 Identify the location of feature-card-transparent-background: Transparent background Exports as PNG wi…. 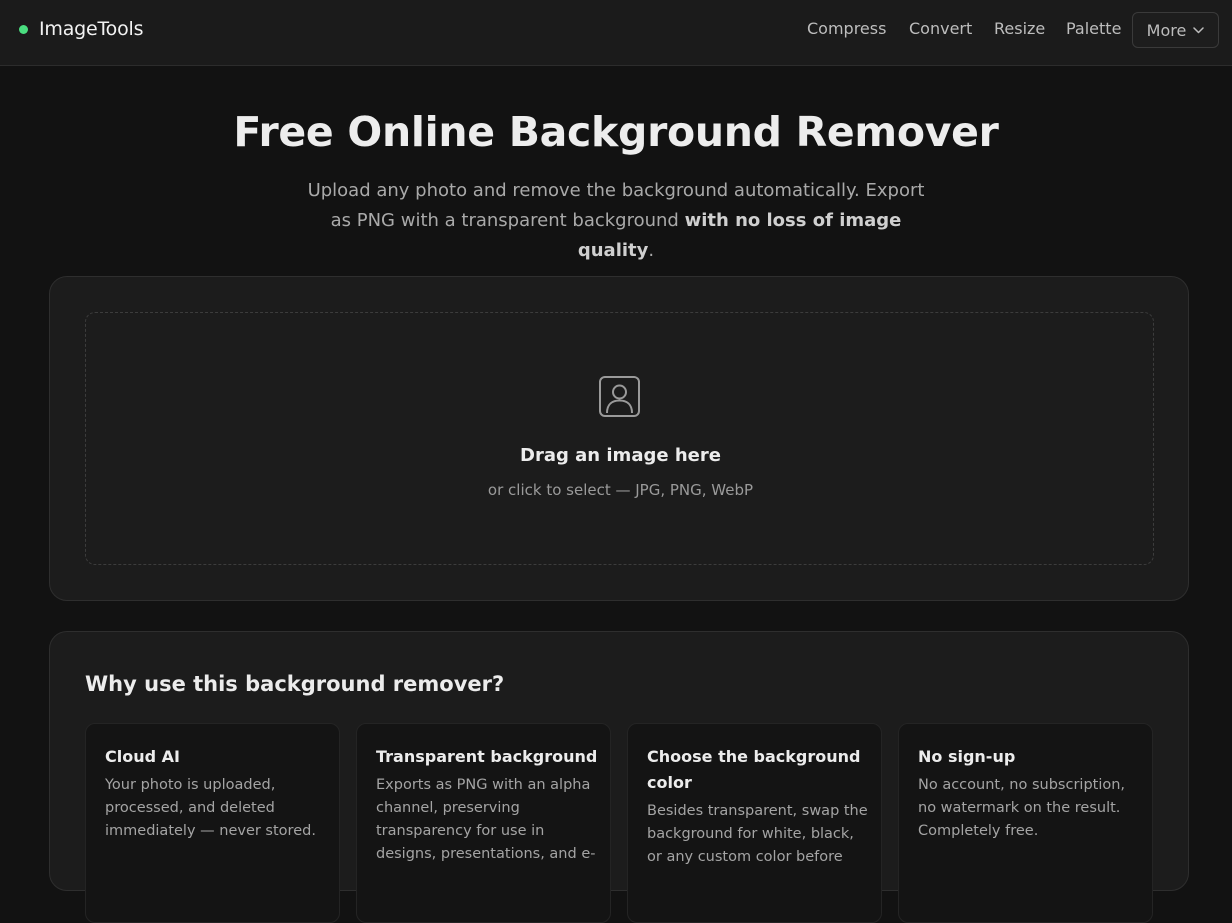
(483, 823).